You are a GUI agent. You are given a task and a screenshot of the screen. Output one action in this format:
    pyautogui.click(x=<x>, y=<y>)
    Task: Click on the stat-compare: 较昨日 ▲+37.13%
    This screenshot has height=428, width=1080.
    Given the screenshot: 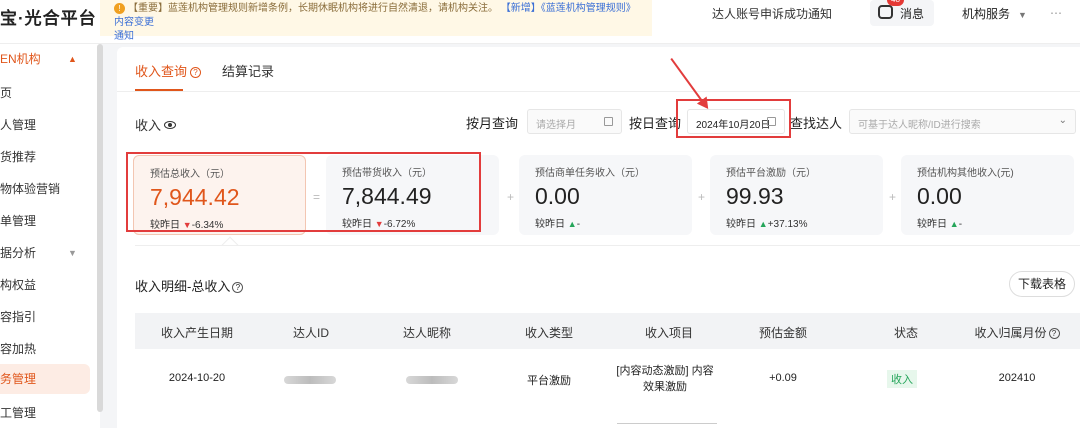 What is the action you would take?
    pyautogui.click(x=804, y=222)
    